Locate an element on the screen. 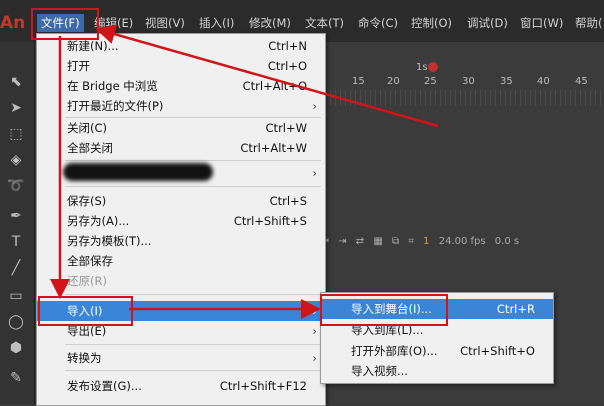 The height and width of the screenshot is (406, 604). annotation-arrow is located at coordinates (267, 76).